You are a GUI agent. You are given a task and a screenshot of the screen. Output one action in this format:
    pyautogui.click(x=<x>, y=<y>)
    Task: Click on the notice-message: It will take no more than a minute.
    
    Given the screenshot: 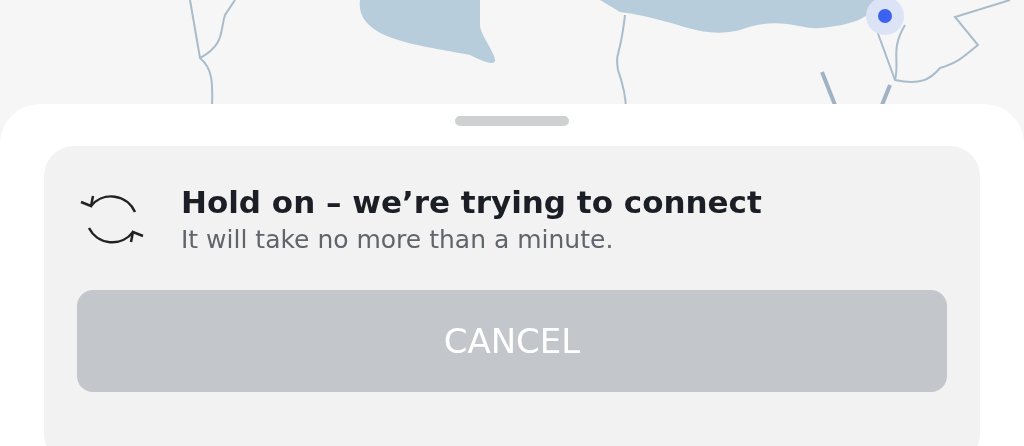 What is the action you would take?
    pyautogui.click(x=398, y=239)
    